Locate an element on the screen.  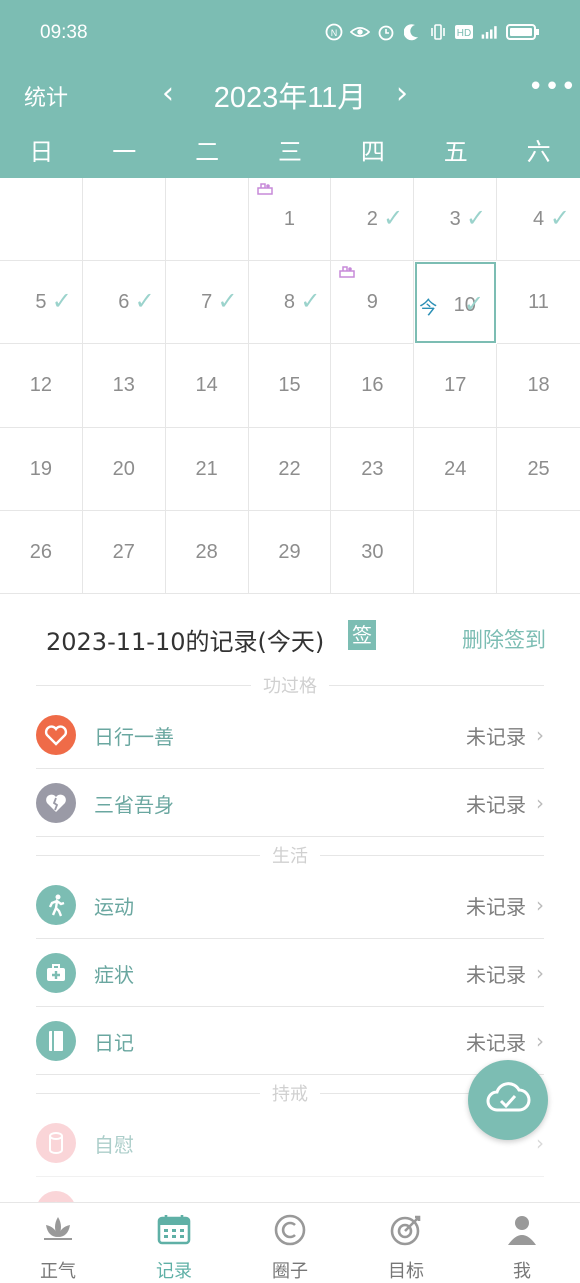
bottom-nav: 正气 记录 圈子 目标 我 is located at coordinates (290, 1242).